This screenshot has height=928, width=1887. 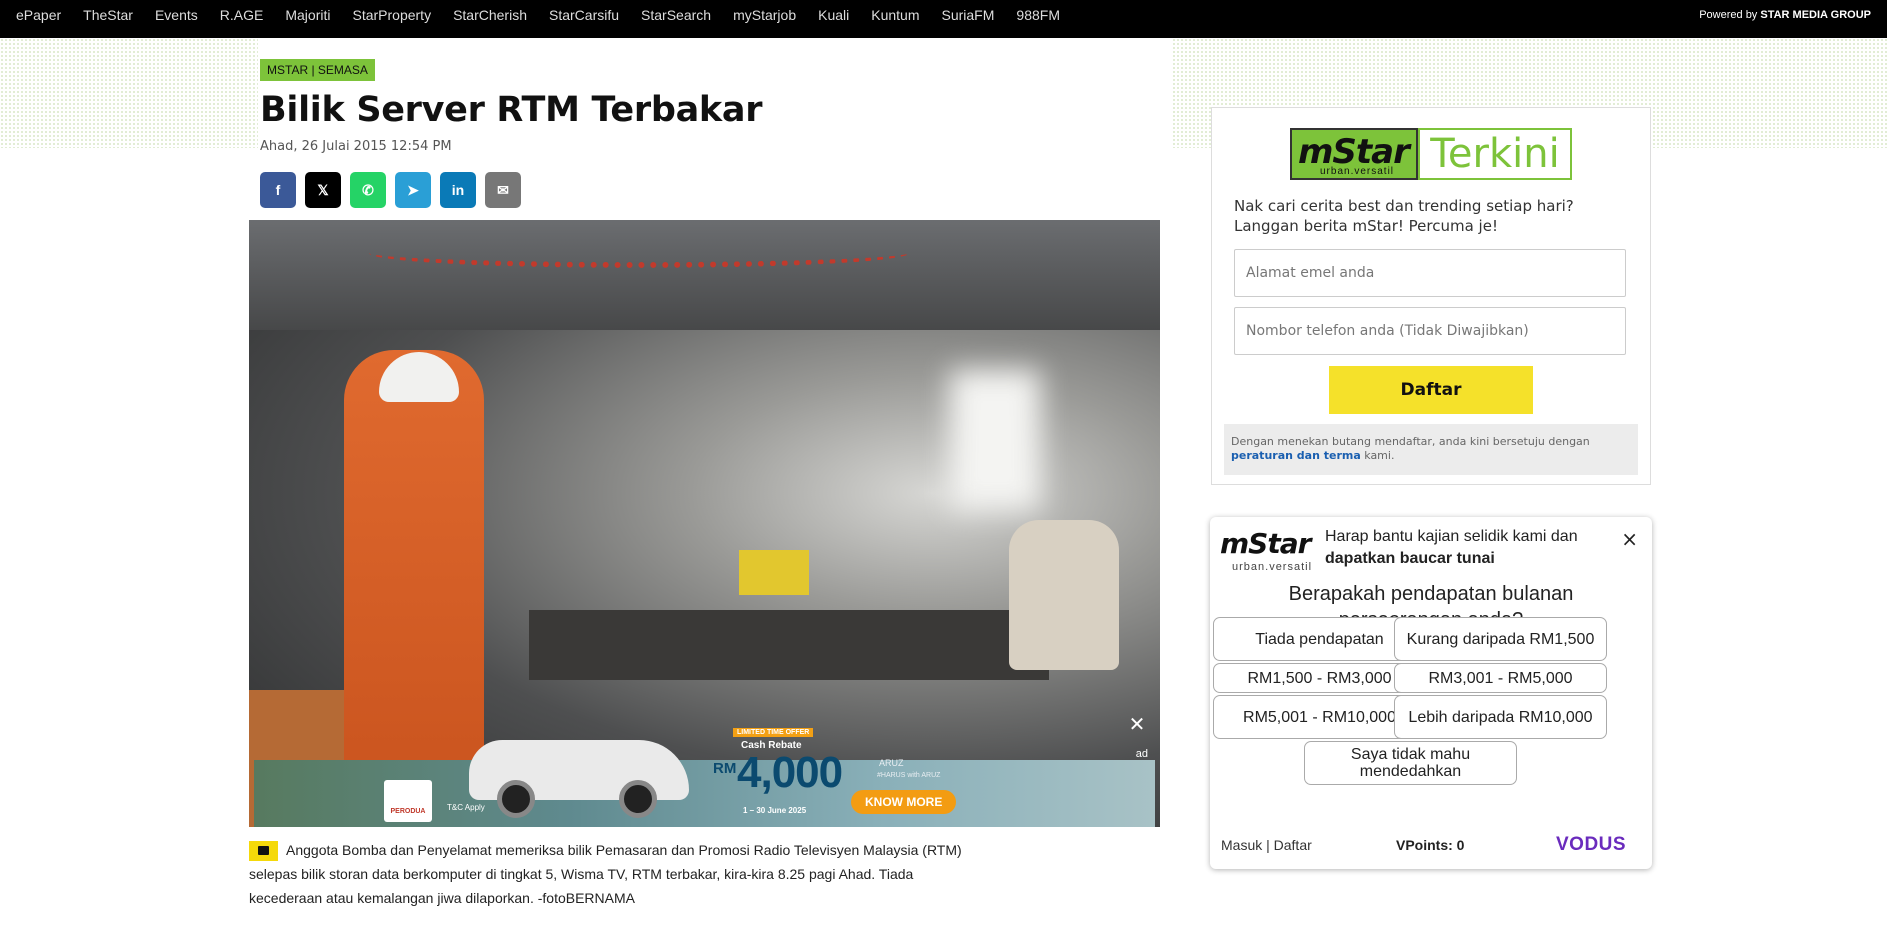 I want to click on whatsapp-icon: ✆, so click(x=368, y=189).